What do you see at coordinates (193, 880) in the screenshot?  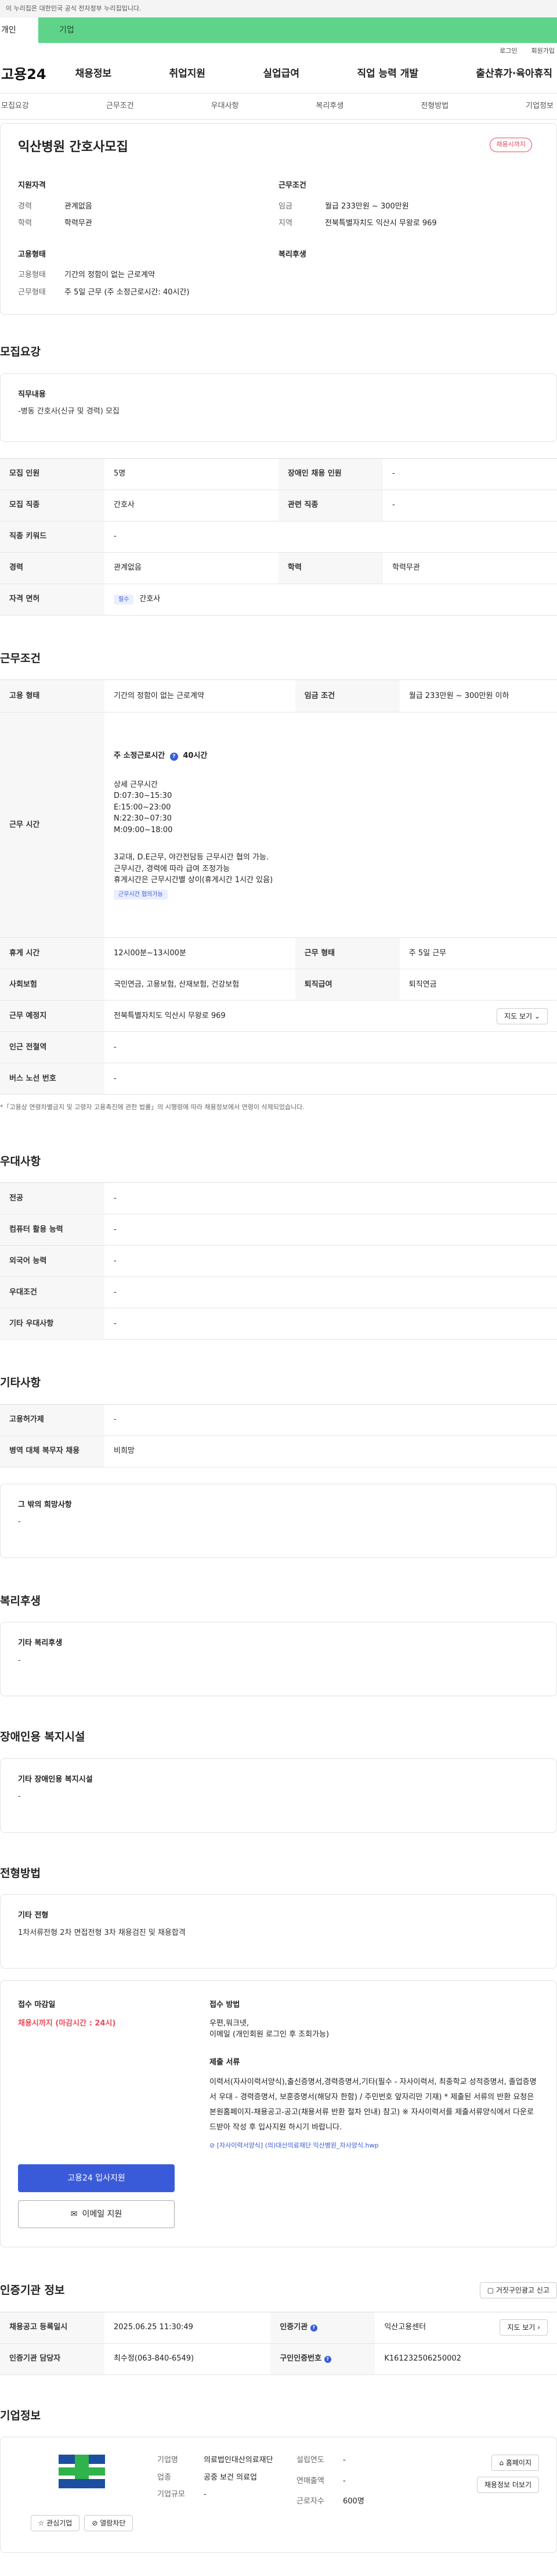 I see `time-note: 휴게시간은 근무시간별 상이(휴게시간 1시간 있음)` at bounding box center [193, 880].